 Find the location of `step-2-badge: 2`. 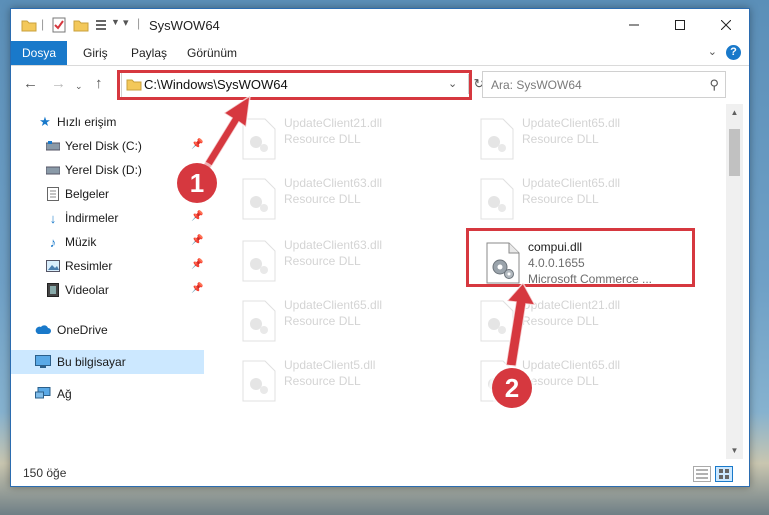

step-2-badge: 2 is located at coordinates (512, 388).